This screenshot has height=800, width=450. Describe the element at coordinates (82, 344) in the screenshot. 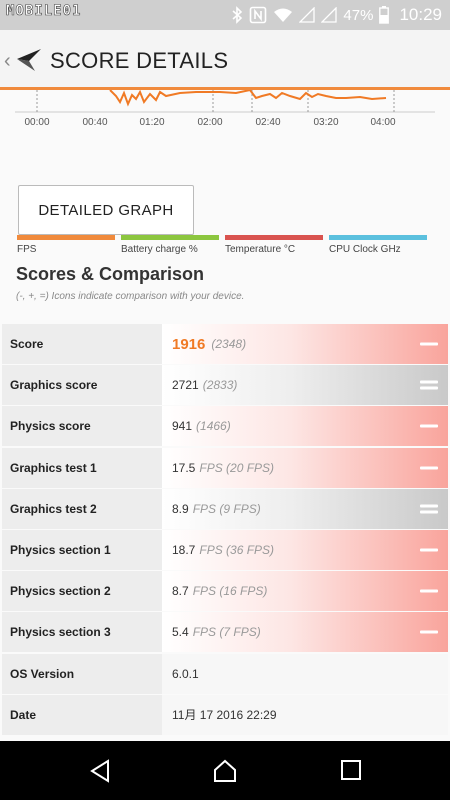

I see `row-label: Score` at that location.